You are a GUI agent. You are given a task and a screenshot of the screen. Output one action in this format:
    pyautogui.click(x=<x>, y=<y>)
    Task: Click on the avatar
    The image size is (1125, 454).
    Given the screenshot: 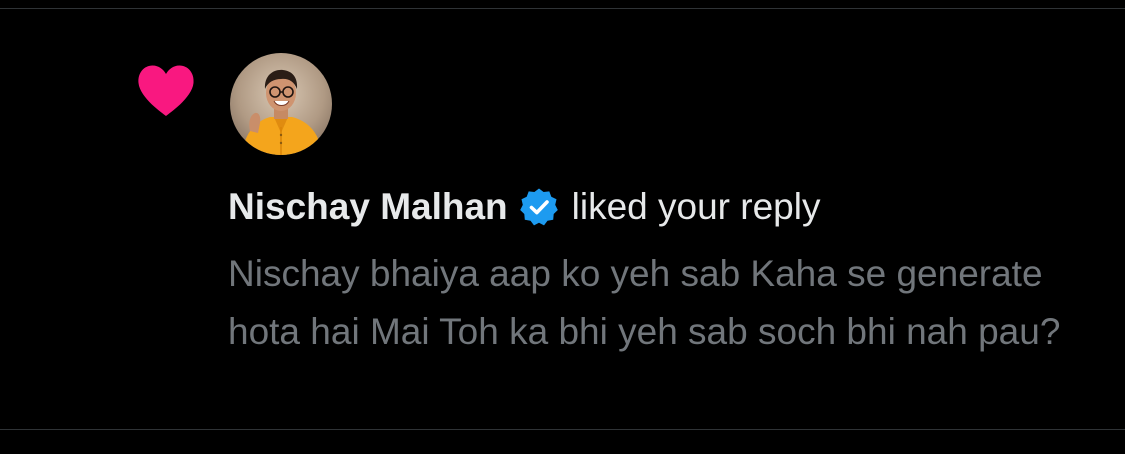 What is the action you would take?
    pyautogui.click(x=281, y=104)
    